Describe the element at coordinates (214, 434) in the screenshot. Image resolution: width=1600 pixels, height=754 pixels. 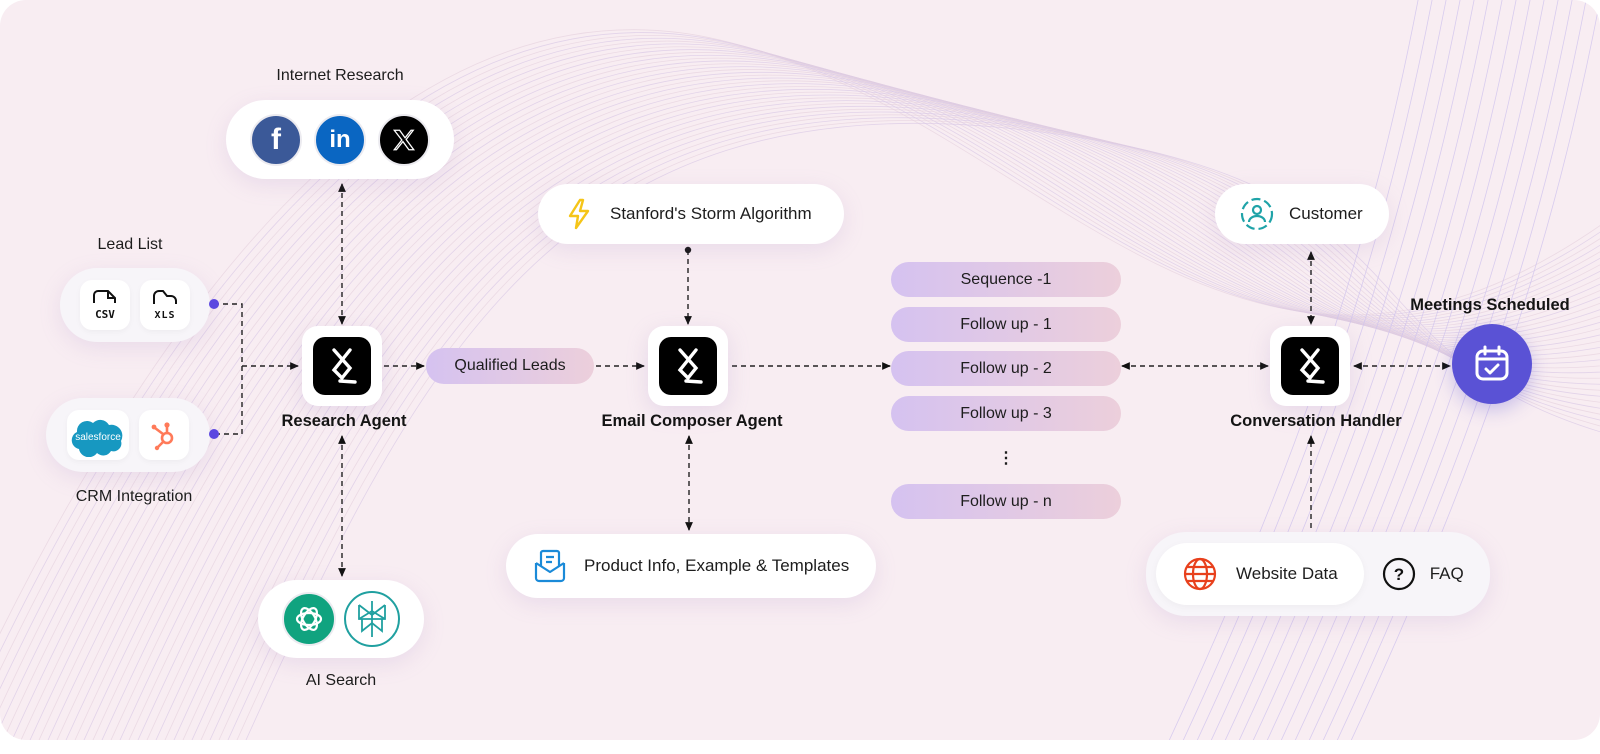
I see `crm-connector-dot` at that location.